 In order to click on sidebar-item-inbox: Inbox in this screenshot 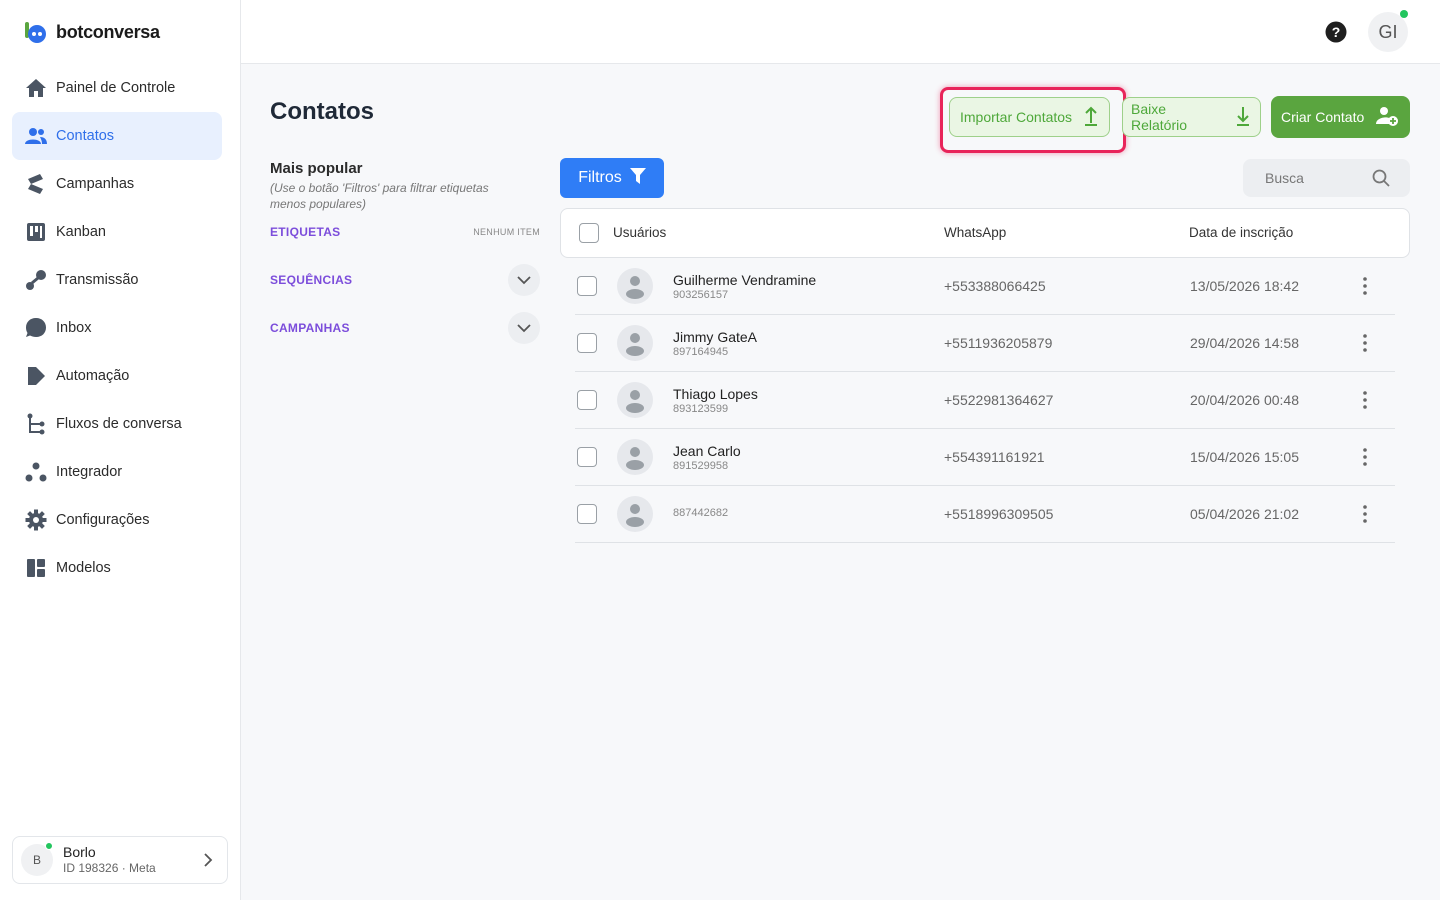, I will do `click(117, 328)`.